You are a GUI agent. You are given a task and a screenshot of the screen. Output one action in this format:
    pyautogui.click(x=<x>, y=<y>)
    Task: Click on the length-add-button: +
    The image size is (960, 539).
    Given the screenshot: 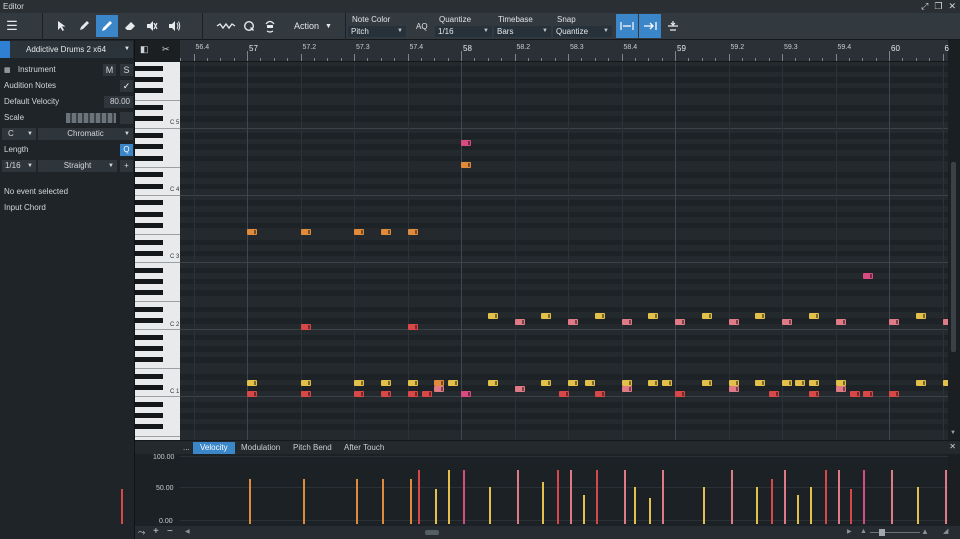 What is the action you would take?
    pyautogui.click(x=126, y=166)
    